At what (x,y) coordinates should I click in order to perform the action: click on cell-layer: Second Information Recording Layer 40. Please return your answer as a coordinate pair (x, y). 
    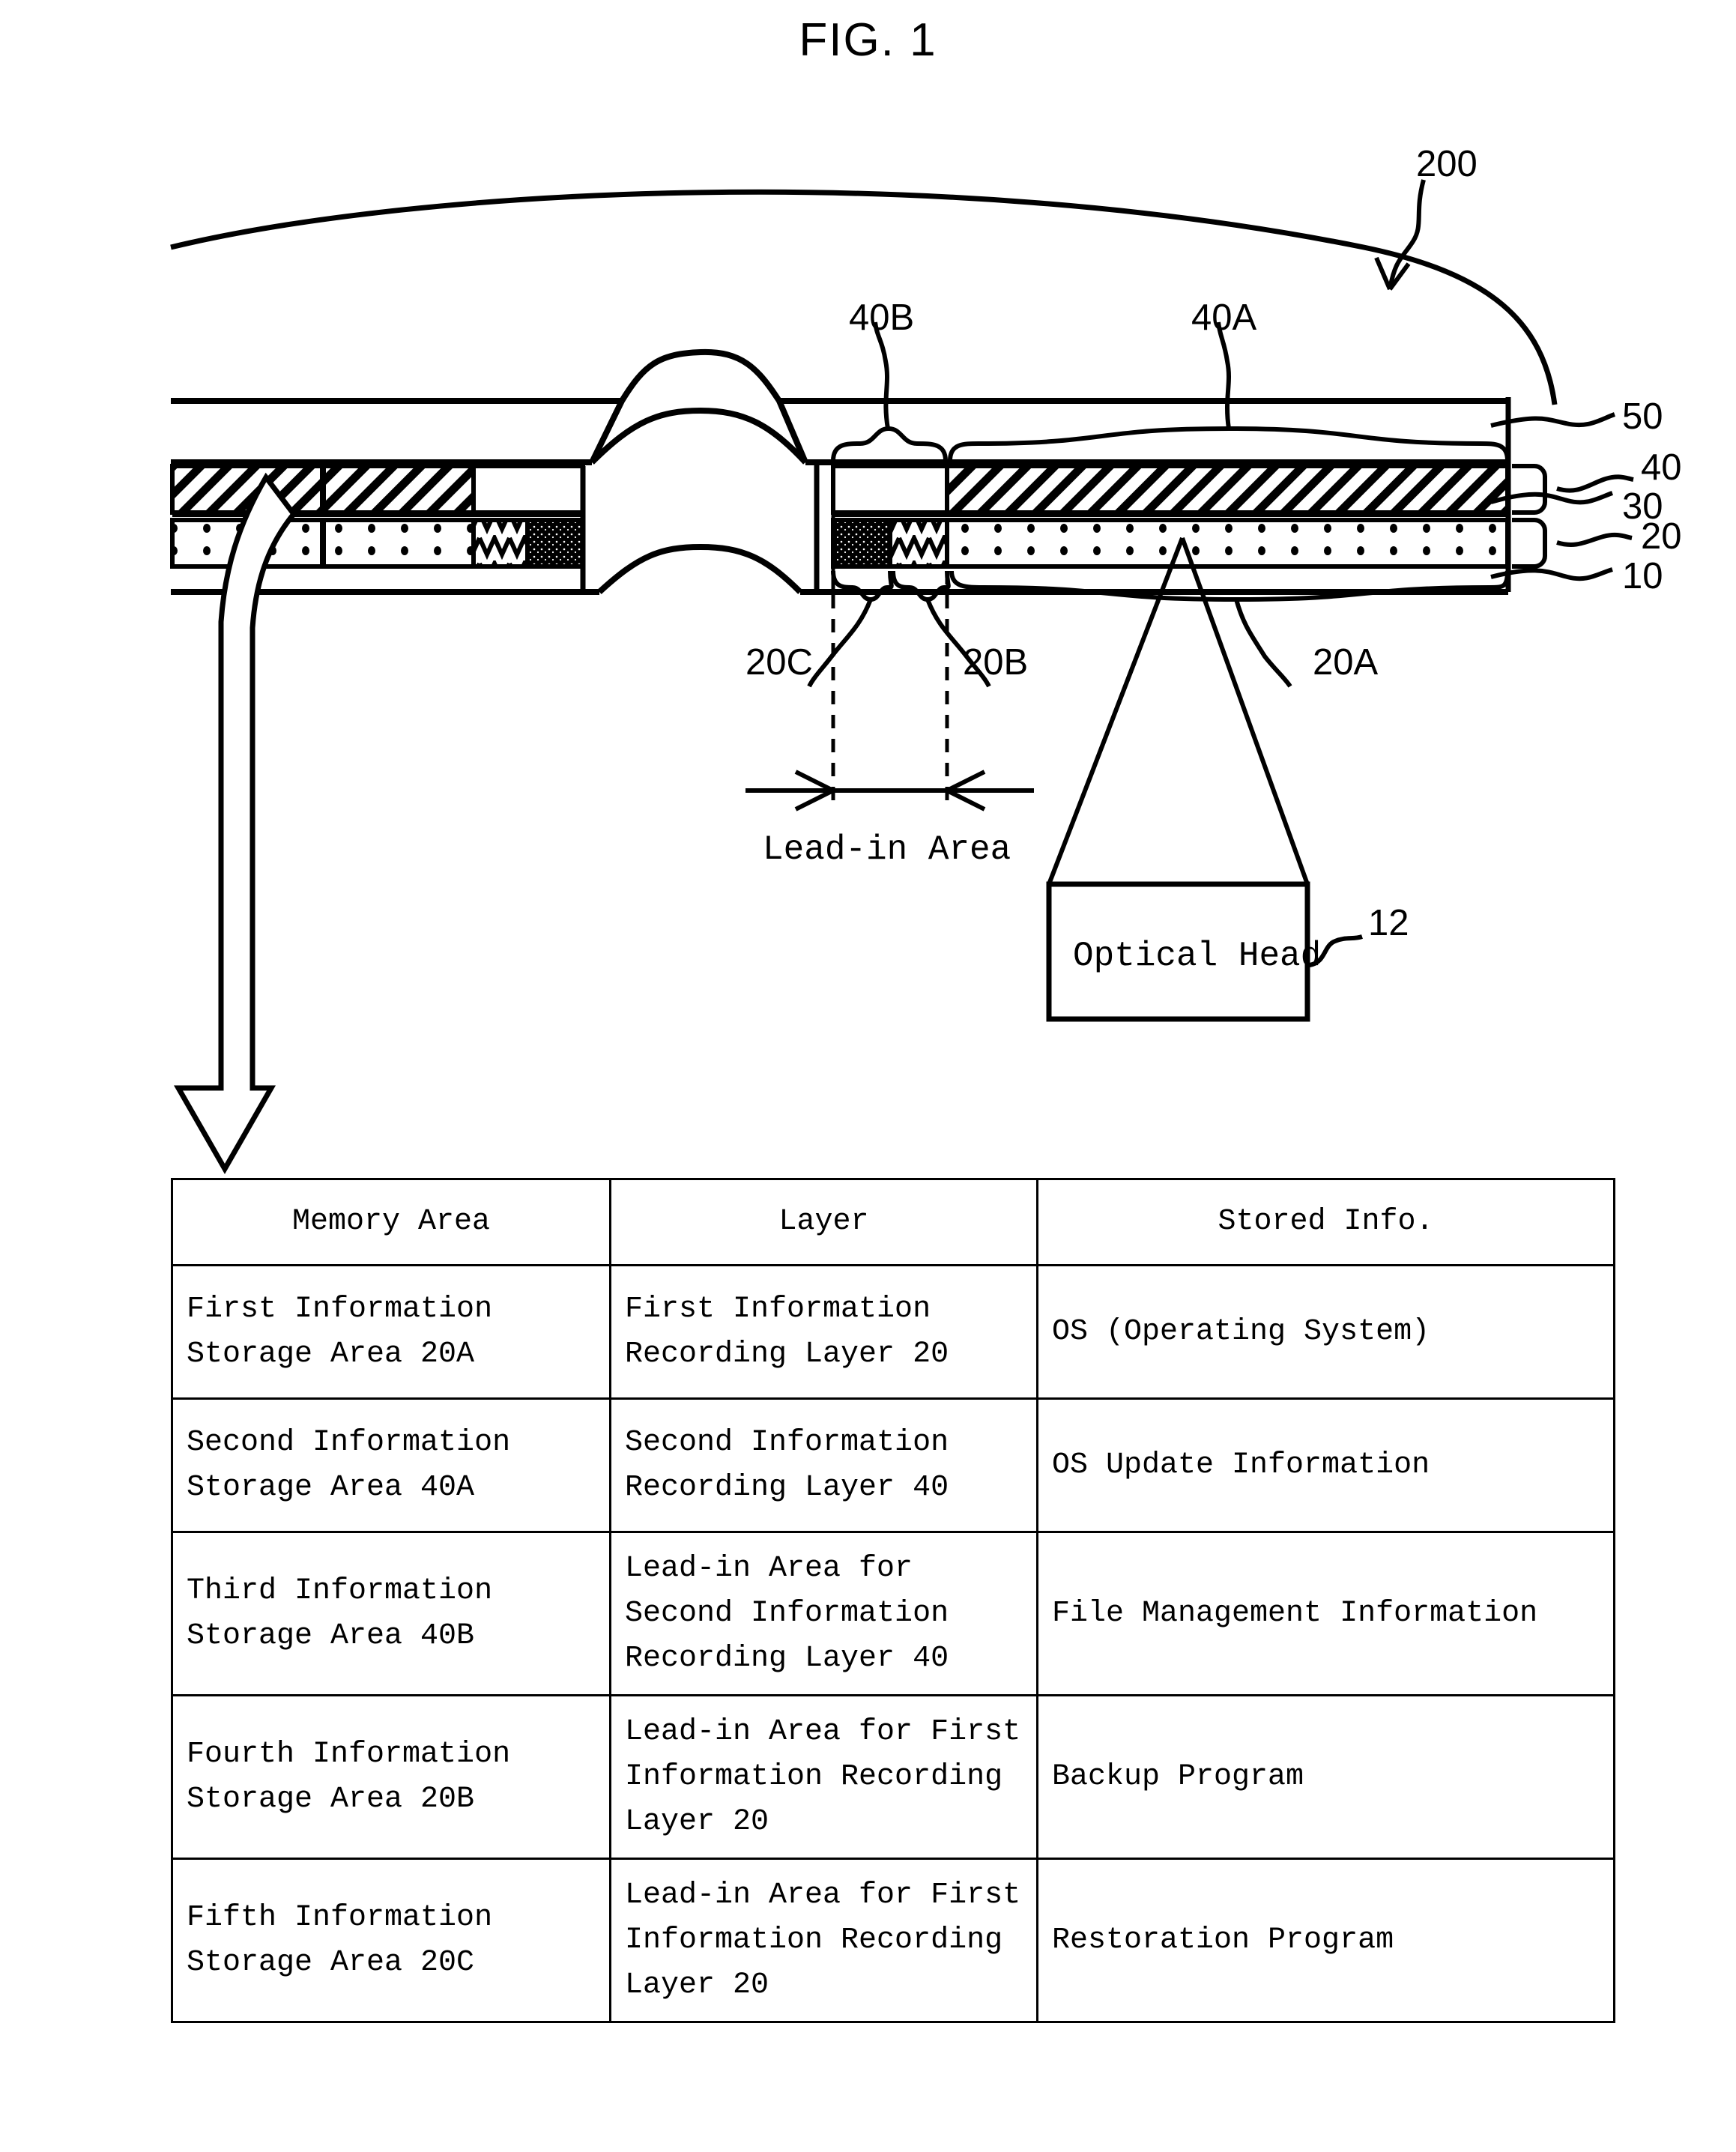
    Looking at the image, I should click on (823, 1465).